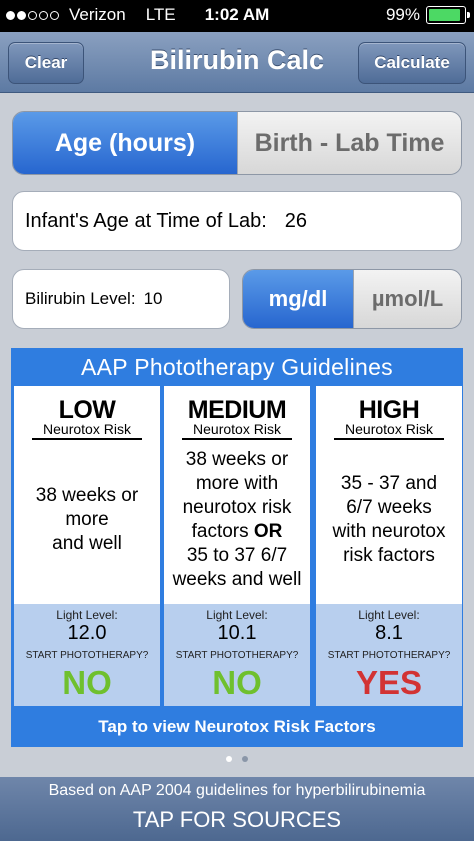 This screenshot has width=474, height=841. What do you see at coordinates (237, 728) in the screenshot?
I see `view-neurotox-risk-factors-button: Tap to view Neurotox Risk Factors` at bounding box center [237, 728].